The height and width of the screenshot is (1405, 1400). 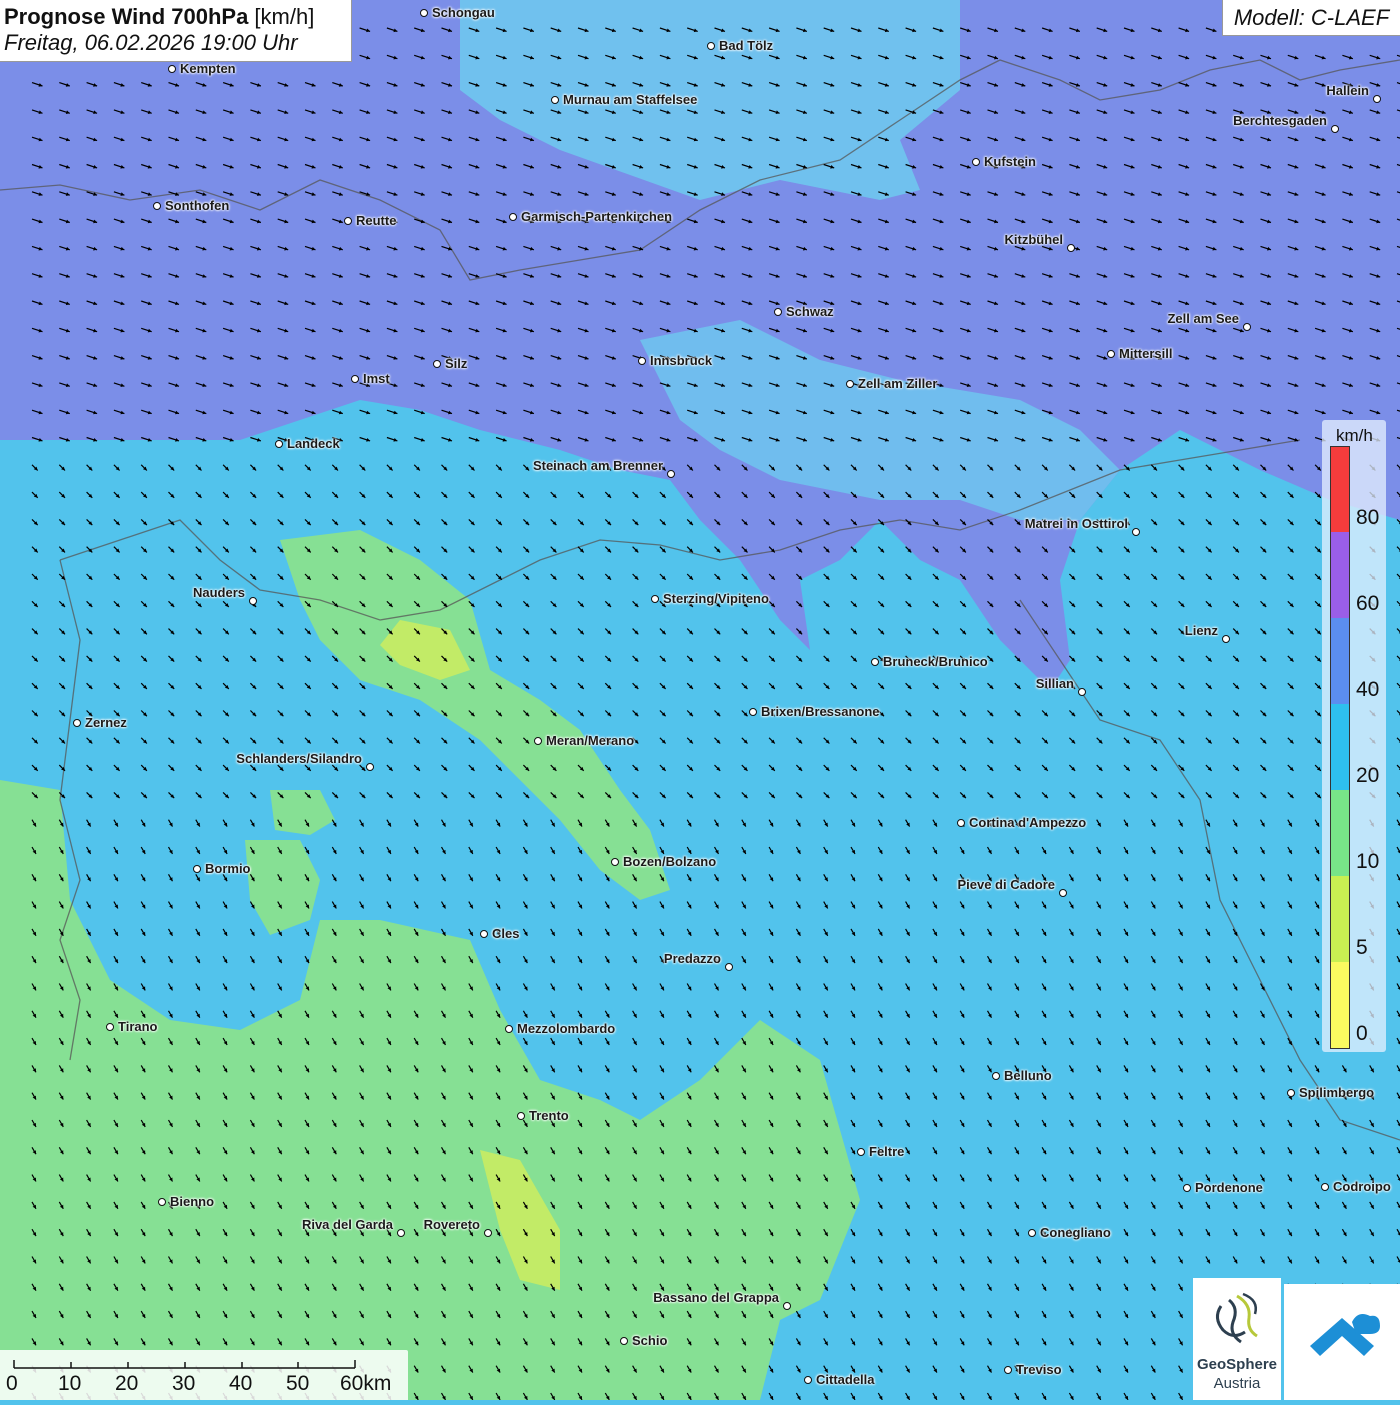 What do you see at coordinates (69, 1384) in the screenshot?
I see `scale-label-10: 10` at bounding box center [69, 1384].